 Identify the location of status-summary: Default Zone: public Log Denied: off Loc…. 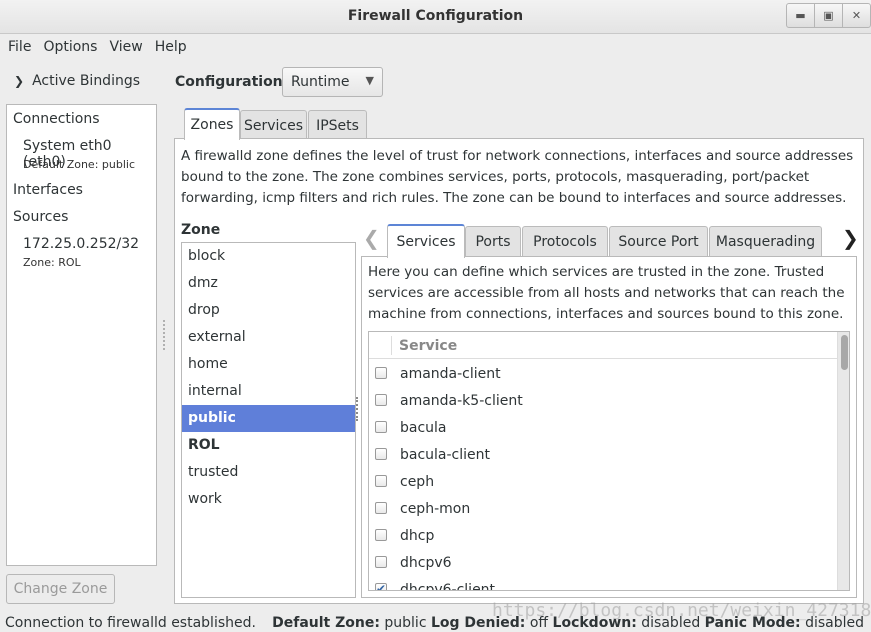
(568, 623).